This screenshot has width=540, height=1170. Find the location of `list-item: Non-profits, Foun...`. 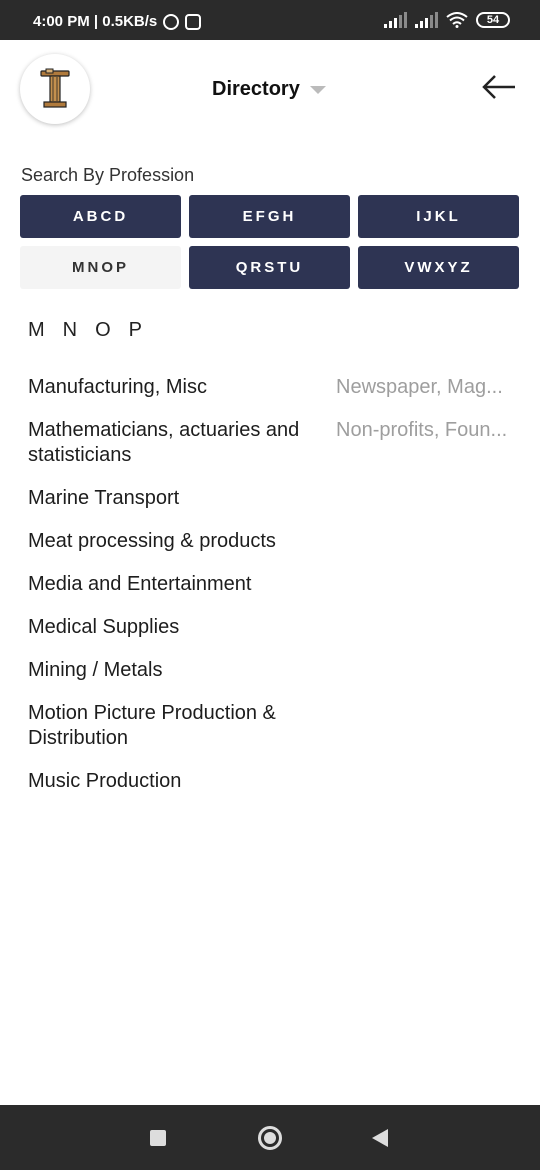

list-item: Non-profits, Foun... is located at coordinates (431, 430).